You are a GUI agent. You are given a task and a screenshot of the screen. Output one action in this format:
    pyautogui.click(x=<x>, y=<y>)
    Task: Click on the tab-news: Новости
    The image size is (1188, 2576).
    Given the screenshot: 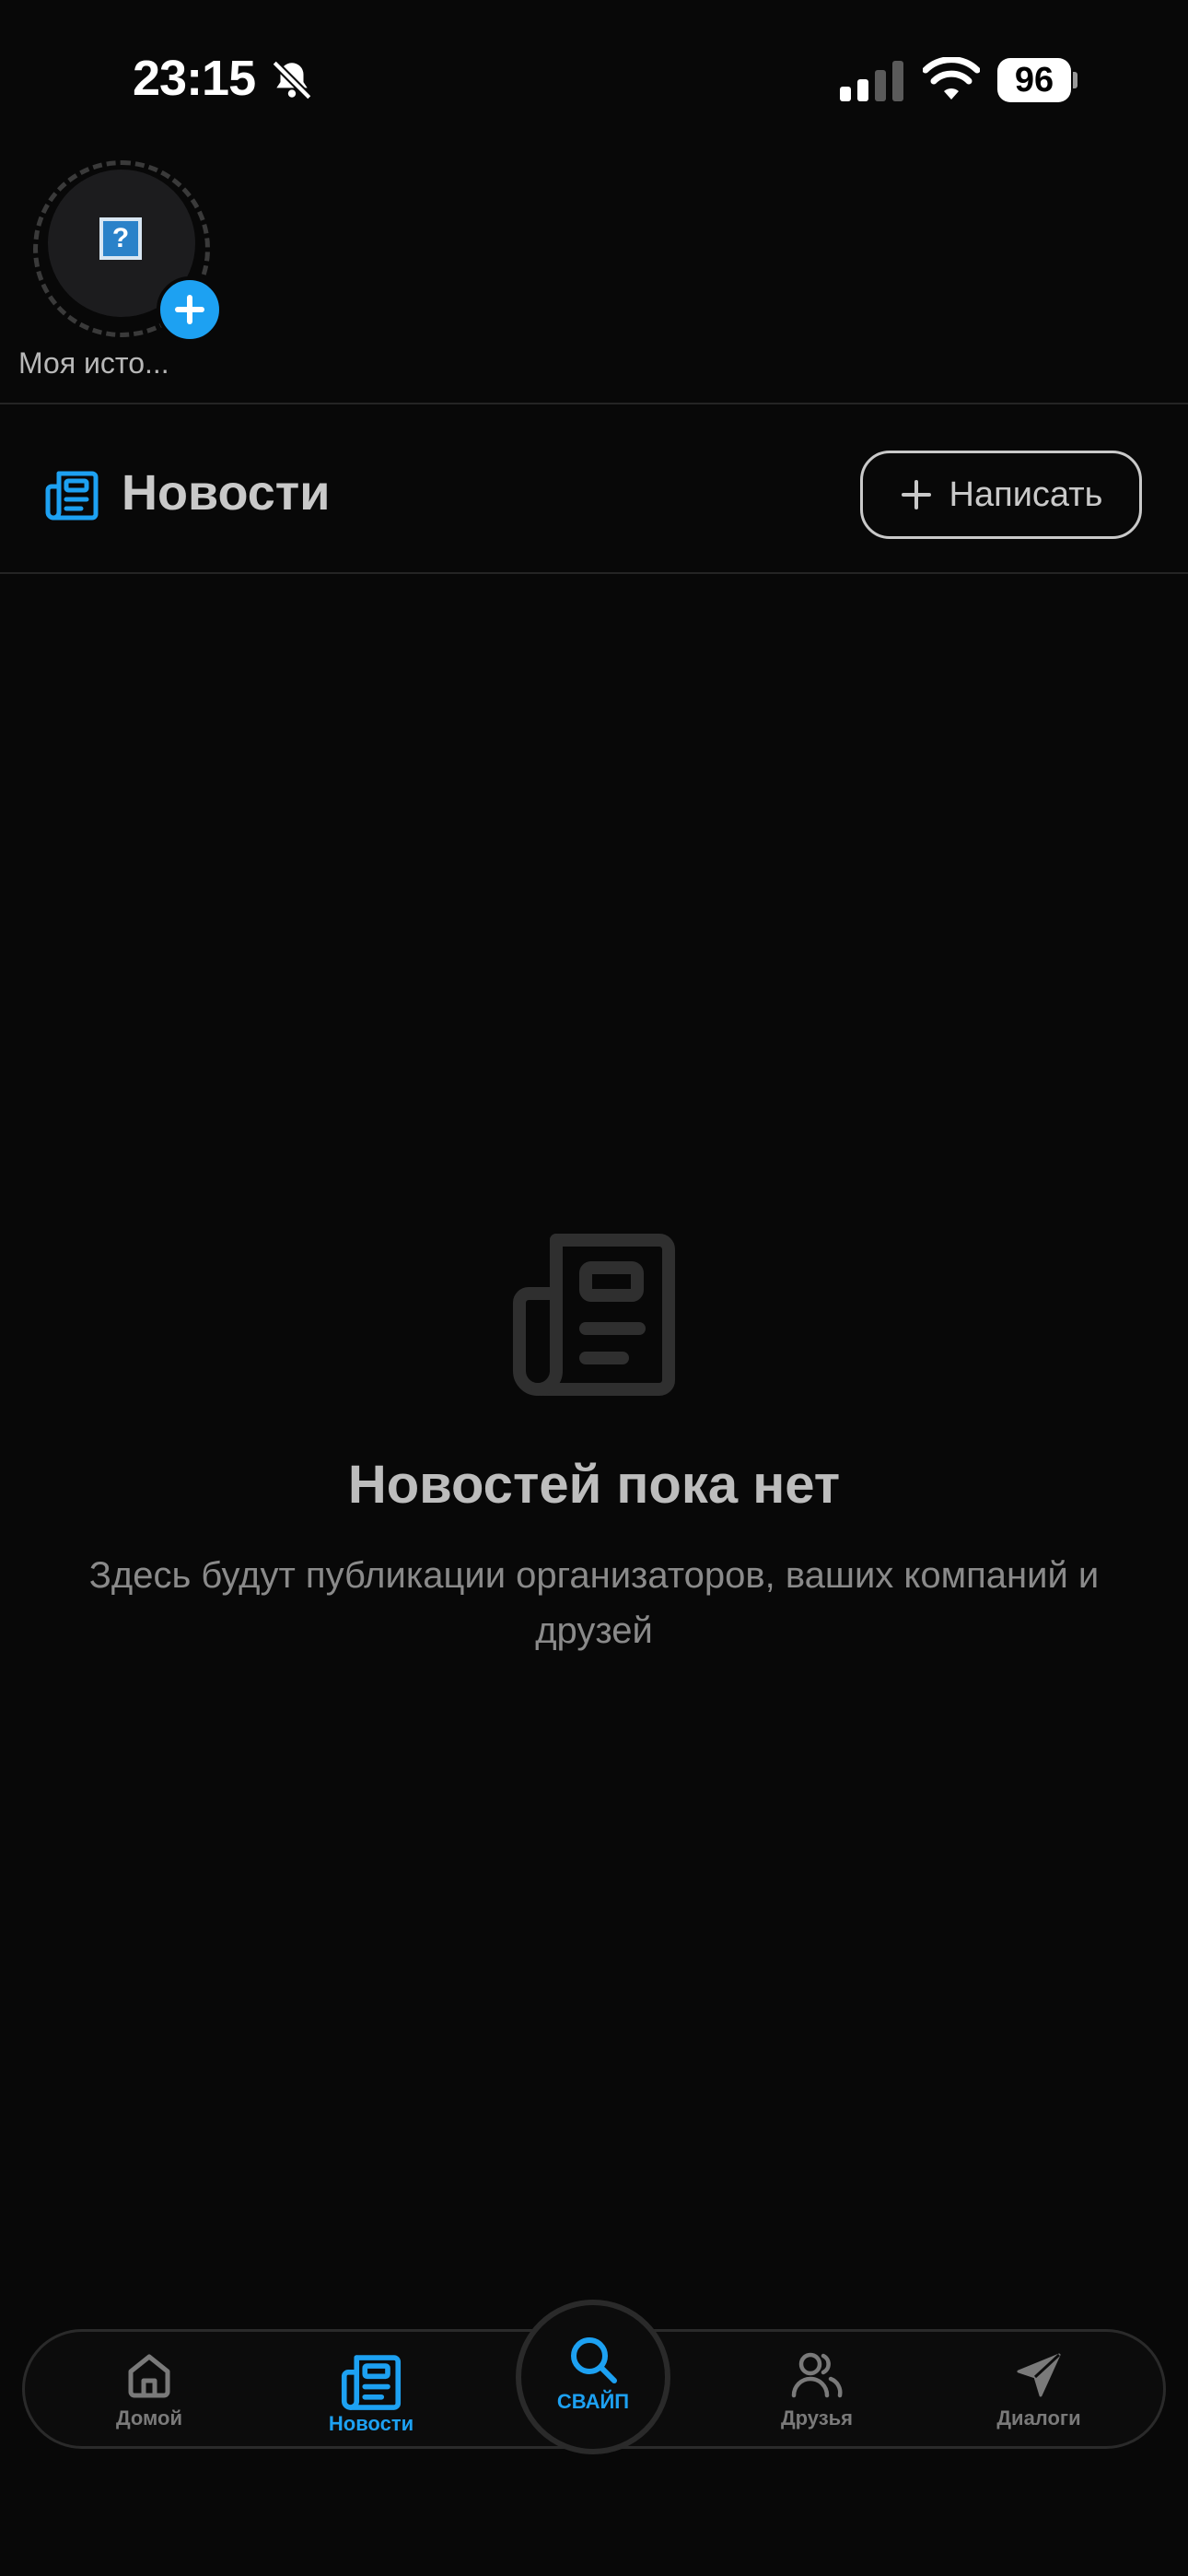 What is the action you would take?
    pyautogui.click(x=371, y=2392)
    